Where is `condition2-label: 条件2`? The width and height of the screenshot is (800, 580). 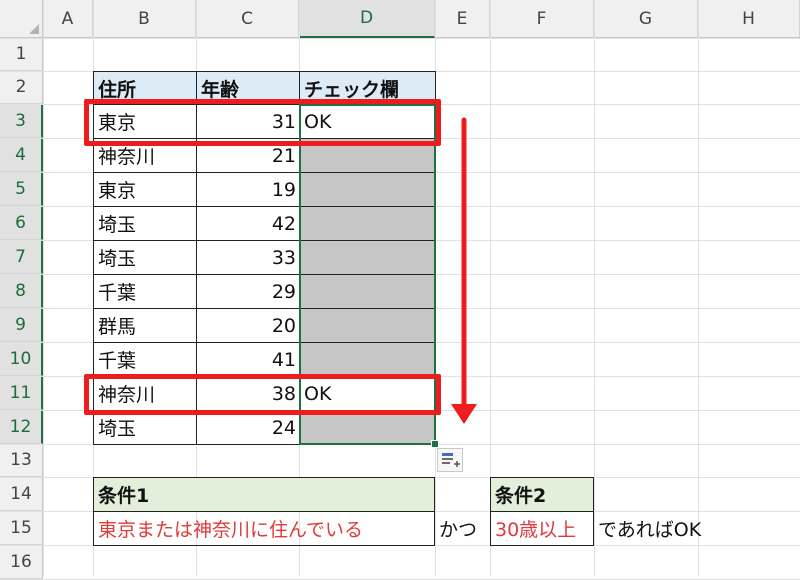 condition2-label: 条件2 is located at coordinates (521, 496).